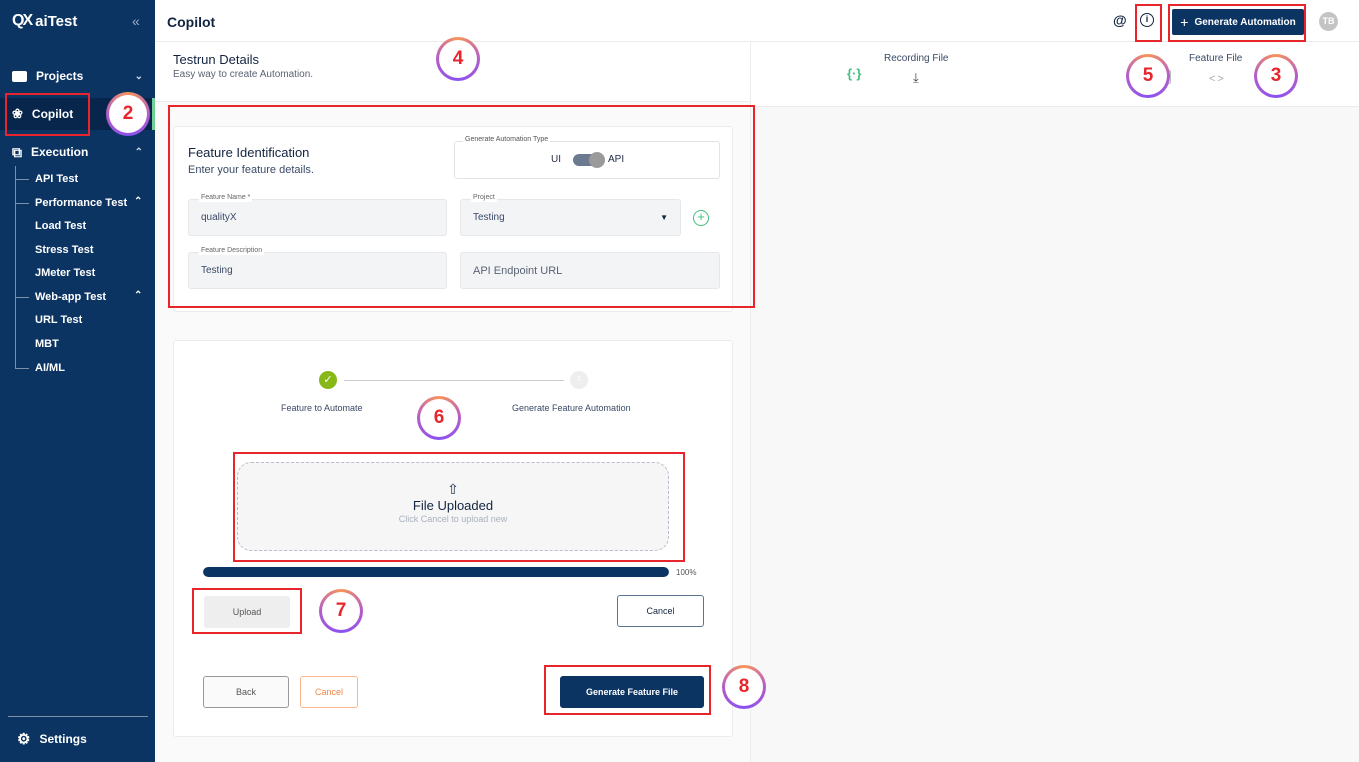  Describe the element at coordinates (579, 380) in the screenshot. I see `step-2-indicator: 2` at that location.